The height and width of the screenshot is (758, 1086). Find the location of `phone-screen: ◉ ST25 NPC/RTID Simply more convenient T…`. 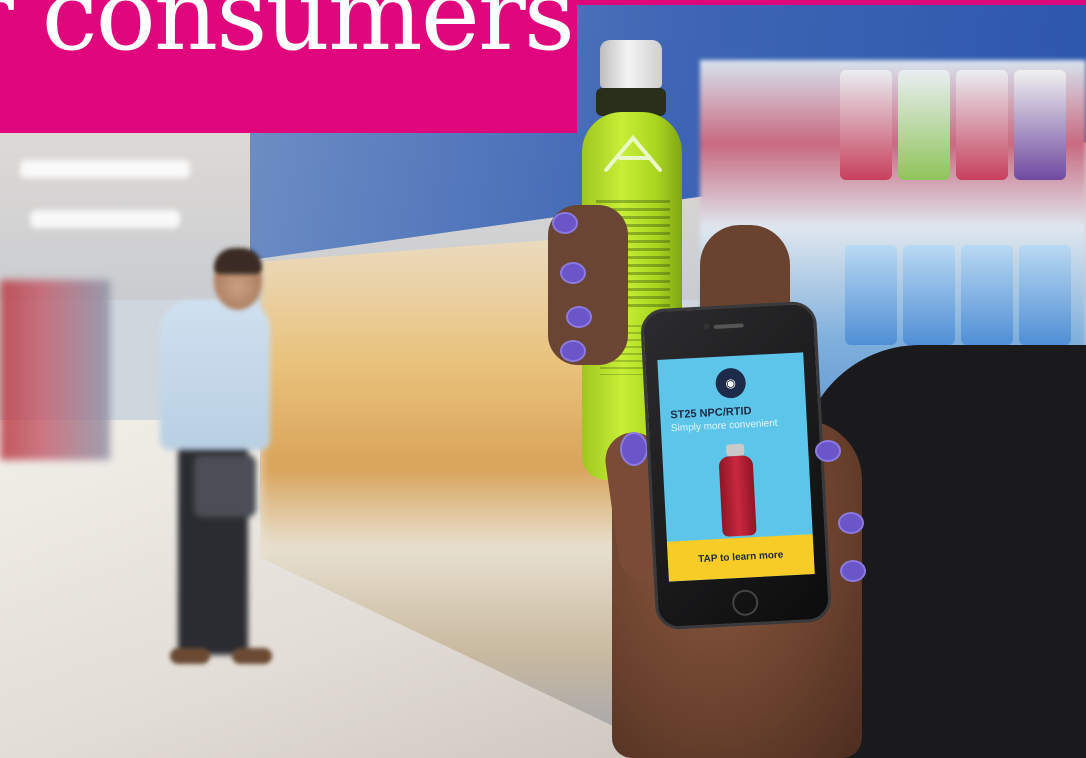

phone-screen: ◉ ST25 NPC/RTID Simply more convenient T… is located at coordinates (736, 467).